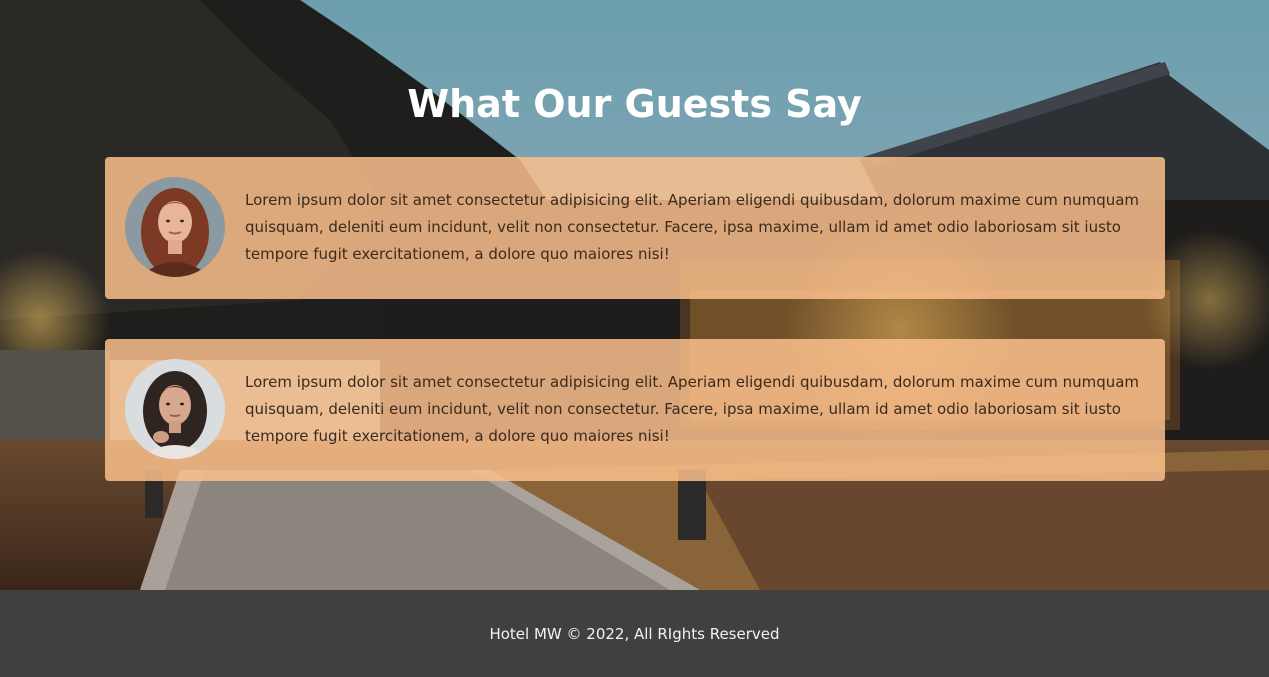 Image resolution: width=1269 pixels, height=677 pixels. I want to click on footer-copyright: Hotel MW © 2022, All RIghts Reserved, so click(634, 633).